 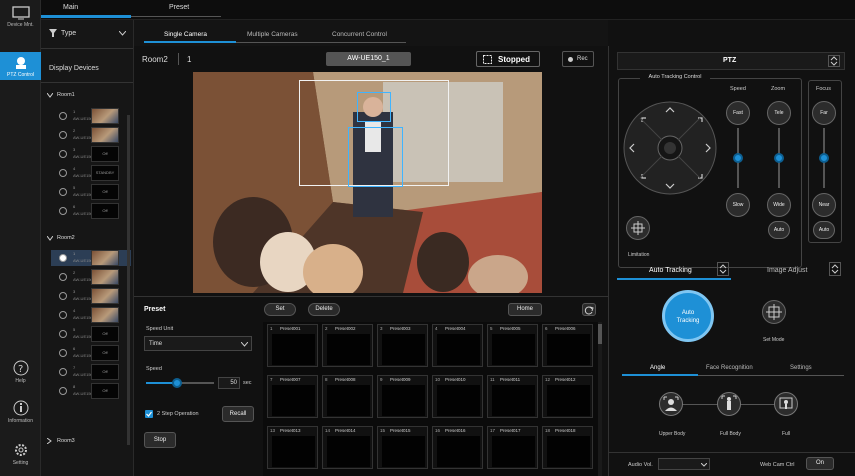 I want to click on rail-ptz-control: PTZ Control, so click(x=20, y=66).